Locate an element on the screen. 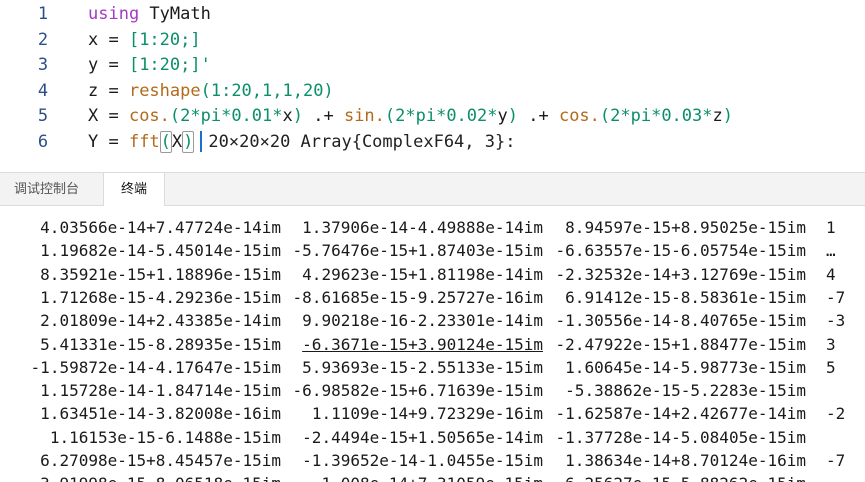  tab-debug-console: 调试控制台 is located at coordinates (54, 189).